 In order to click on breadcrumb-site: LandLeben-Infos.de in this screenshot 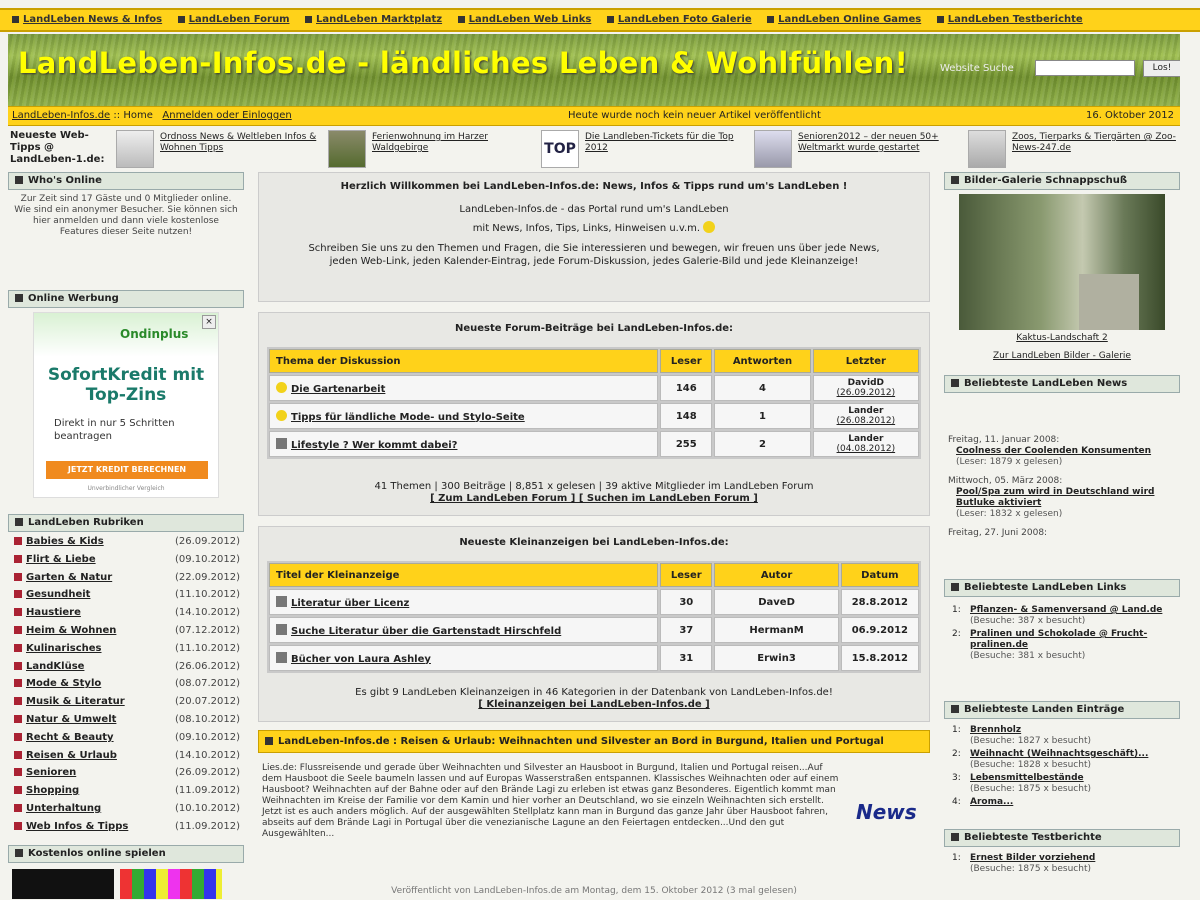, I will do `click(61, 115)`.